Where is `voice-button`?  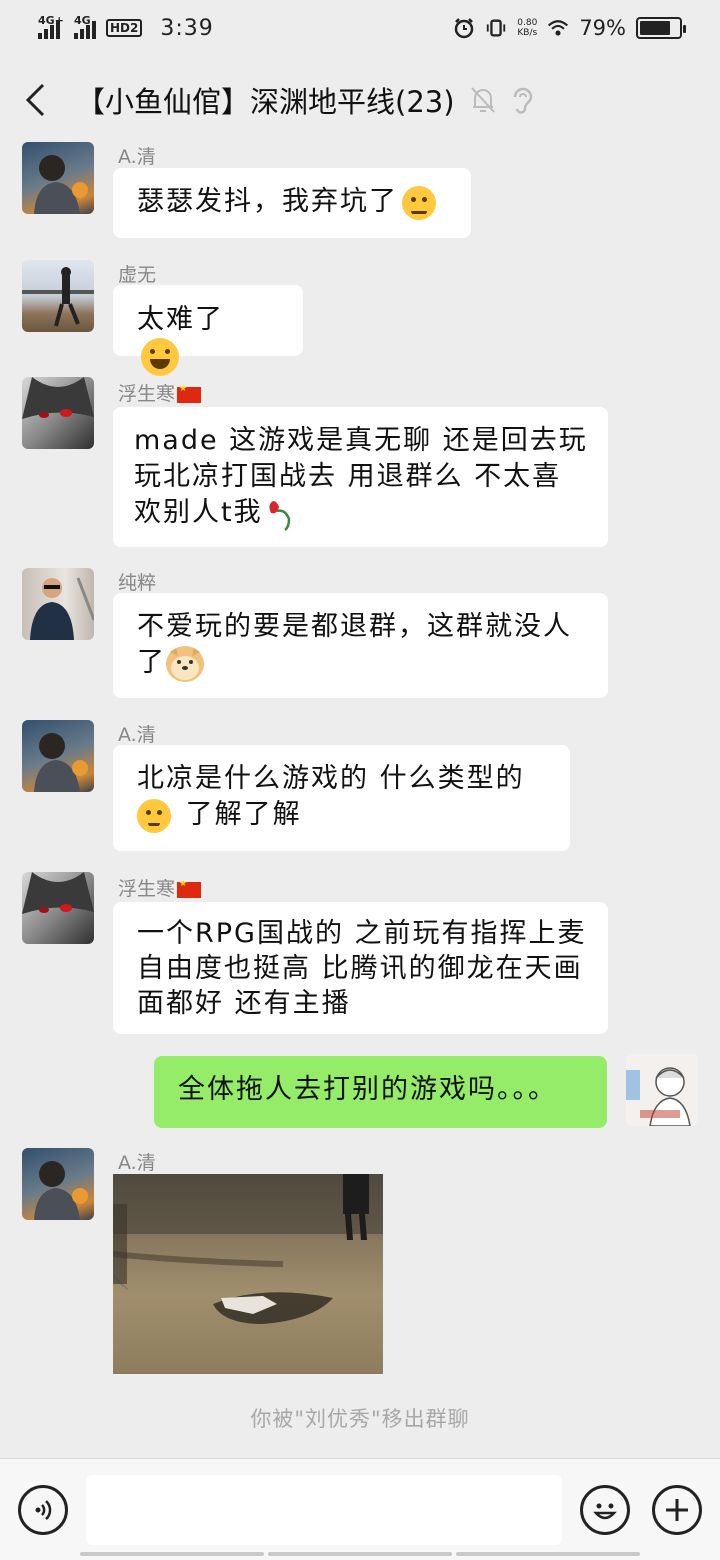
voice-button is located at coordinates (43, 1510).